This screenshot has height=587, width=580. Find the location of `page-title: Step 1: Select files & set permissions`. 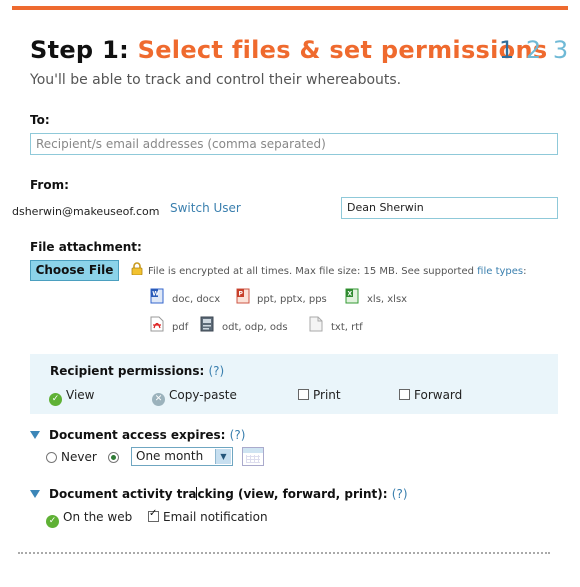

page-title: Step 1: Select files & set permissions is located at coordinates (288, 50).